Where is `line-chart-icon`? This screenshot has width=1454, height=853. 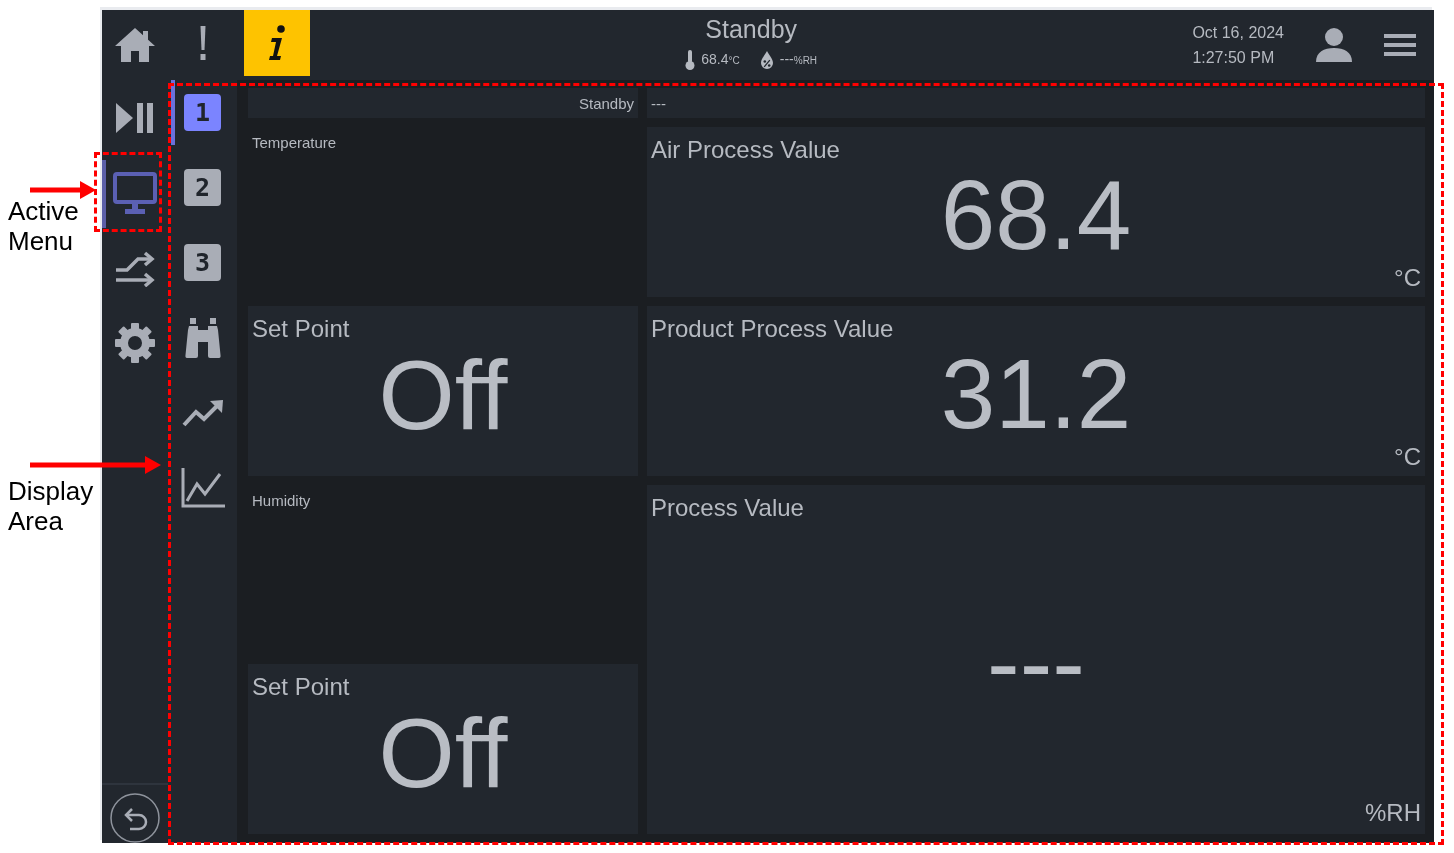 line-chart-icon is located at coordinates (202, 487).